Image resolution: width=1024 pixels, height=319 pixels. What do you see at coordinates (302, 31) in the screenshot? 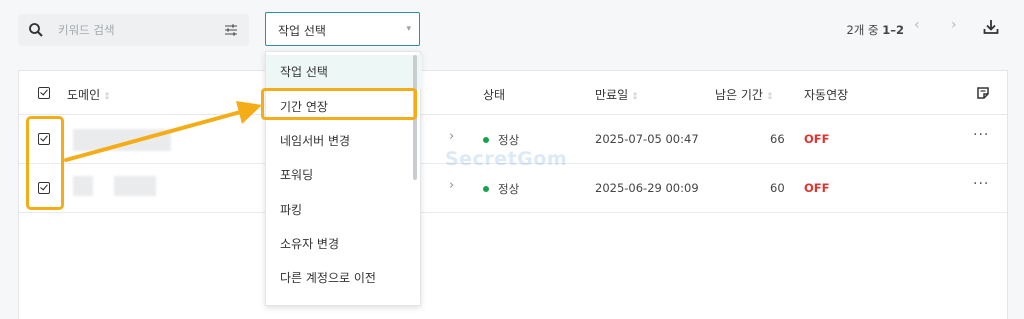
I see `job-select-value: 작업 선택` at bounding box center [302, 31].